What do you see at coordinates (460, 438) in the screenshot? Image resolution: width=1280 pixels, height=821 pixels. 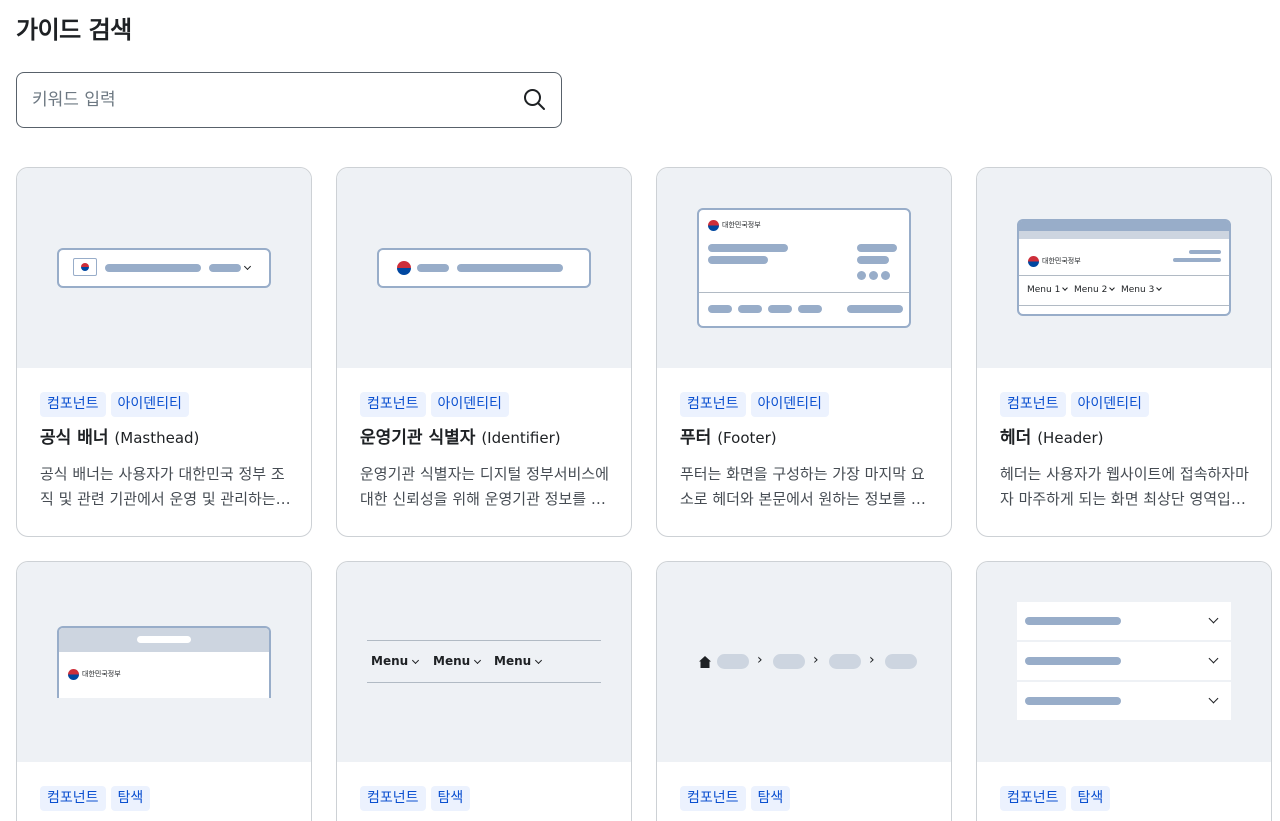 I see `card-title: 운영기관 식별자 (Identifier)` at bounding box center [460, 438].